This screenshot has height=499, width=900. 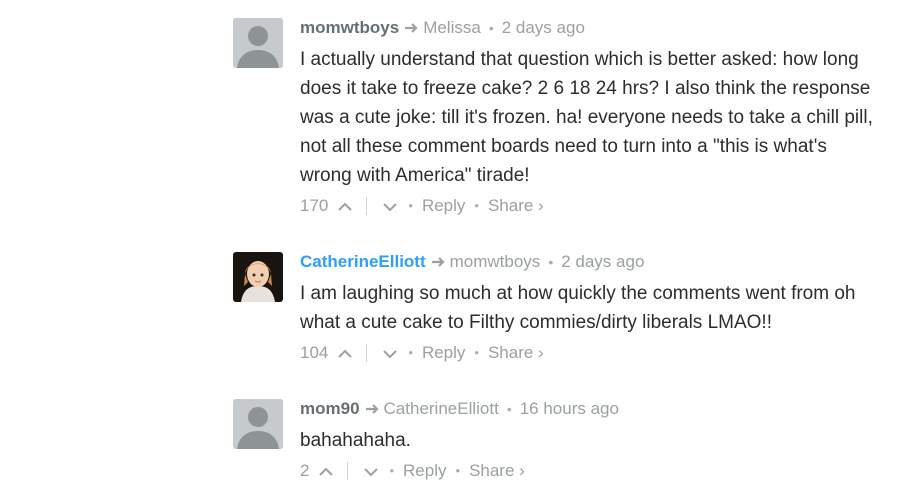 What do you see at coordinates (495, 261) in the screenshot?
I see `parent-author-link: momwtboys` at bounding box center [495, 261].